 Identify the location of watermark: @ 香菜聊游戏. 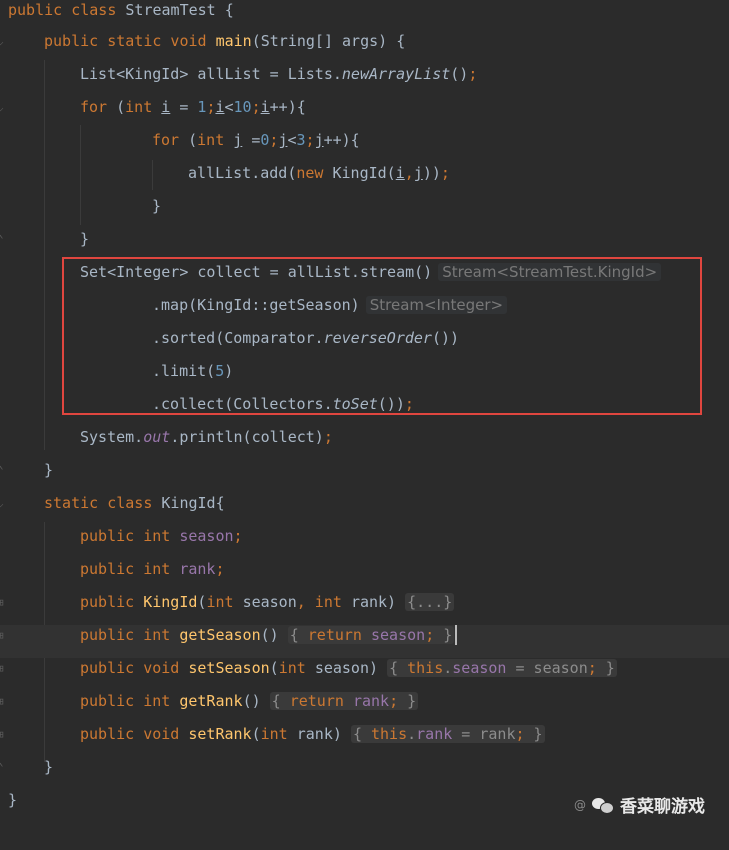
(639, 804).